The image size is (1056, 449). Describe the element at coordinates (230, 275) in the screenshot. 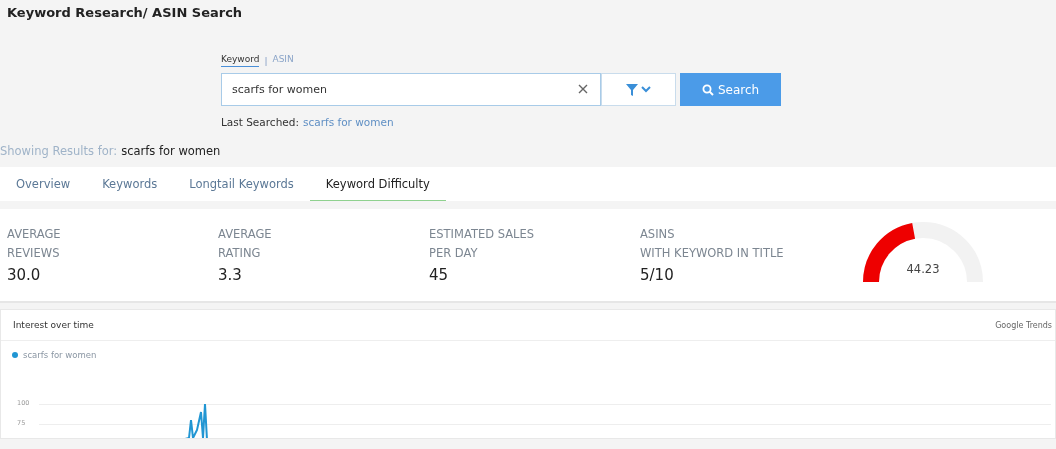

I see `stat-value: 3.3` at that location.